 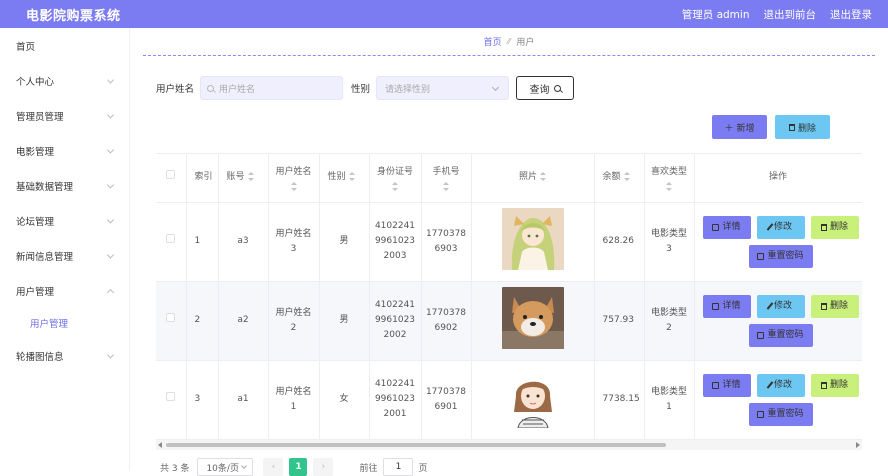 What do you see at coordinates (64, 80) in the screenshot?
I see `sidebar-item-personal-center: 个人中心` at bounding box center [64, 80].